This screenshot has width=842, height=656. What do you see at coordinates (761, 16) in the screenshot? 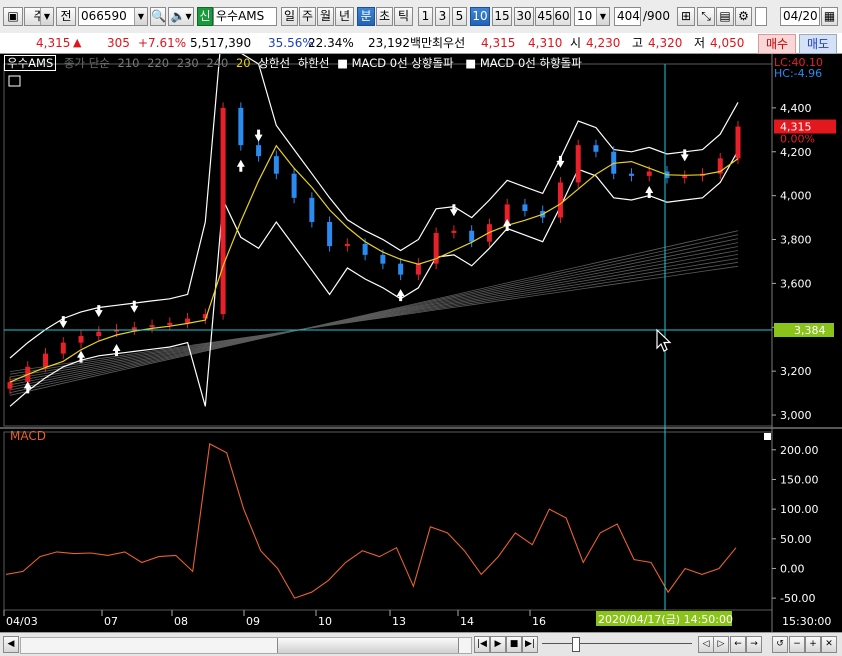
I see `date-checkbox` at bounding box center [761, 16].